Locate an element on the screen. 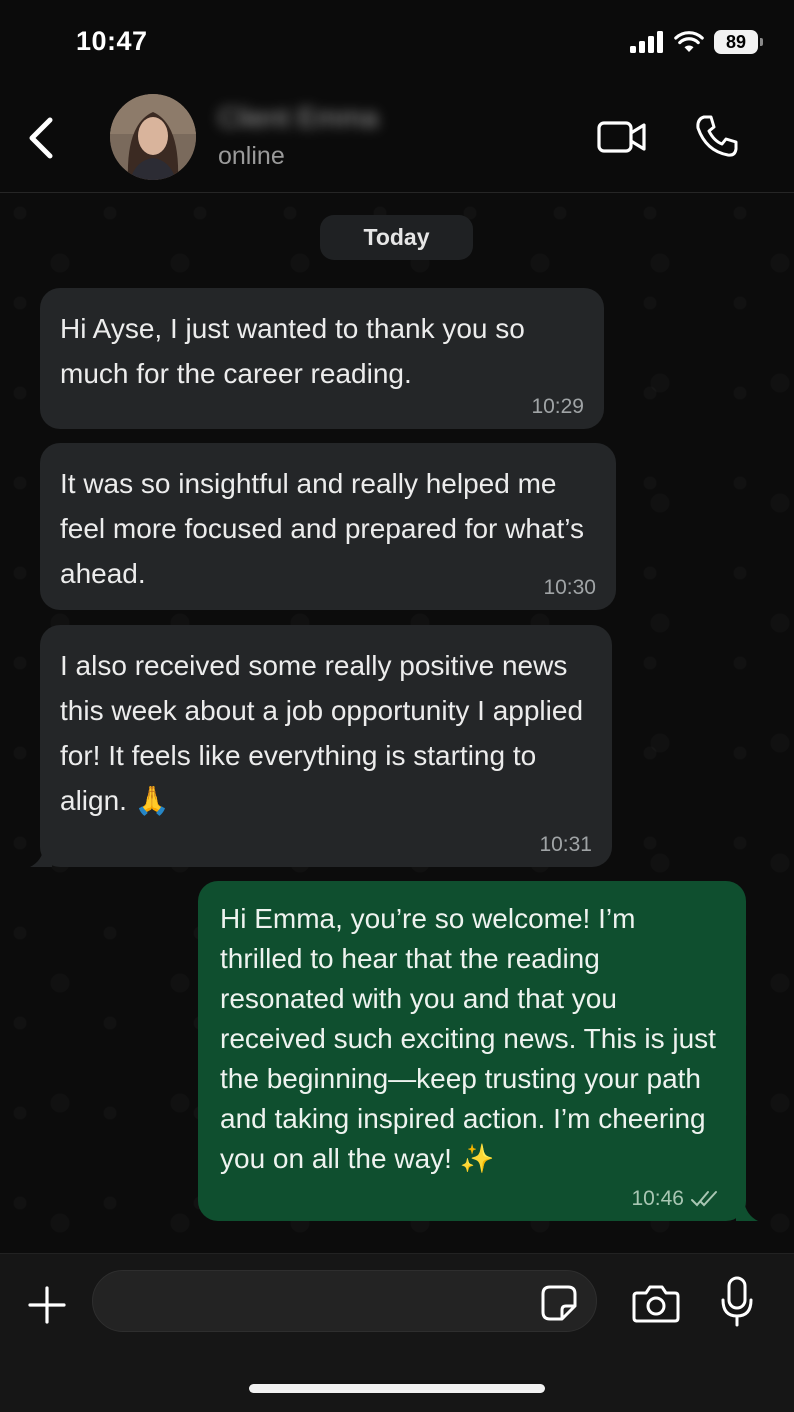 The image size is (794, 1412). home-indicator is located at coordinates (397, 1388).